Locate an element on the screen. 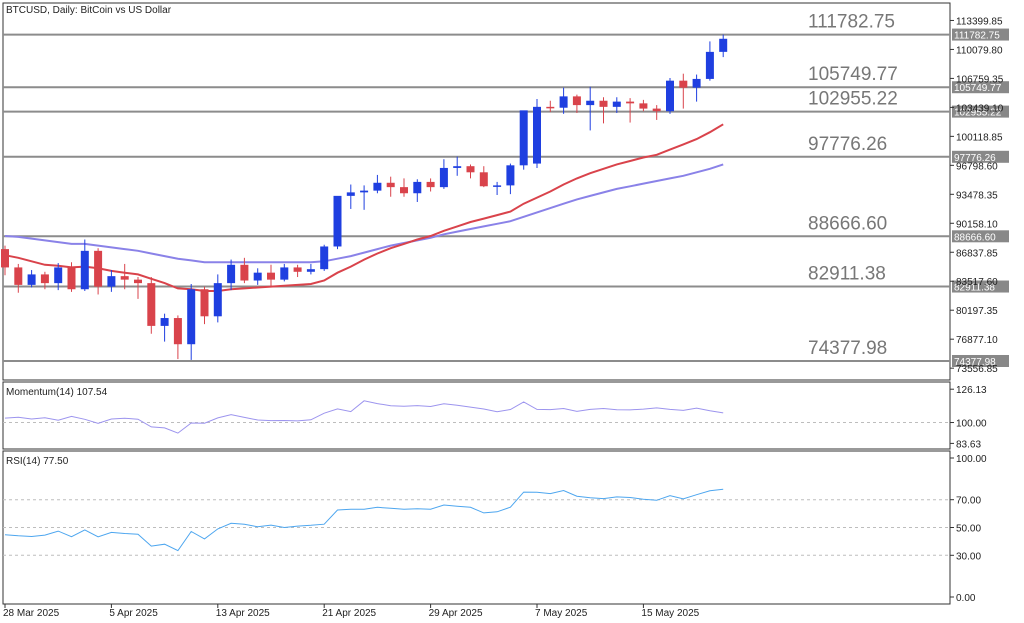 This screenshot has height=623, width=1024. price-tick-label: 103439.10 is located at coordinates (980, 108).